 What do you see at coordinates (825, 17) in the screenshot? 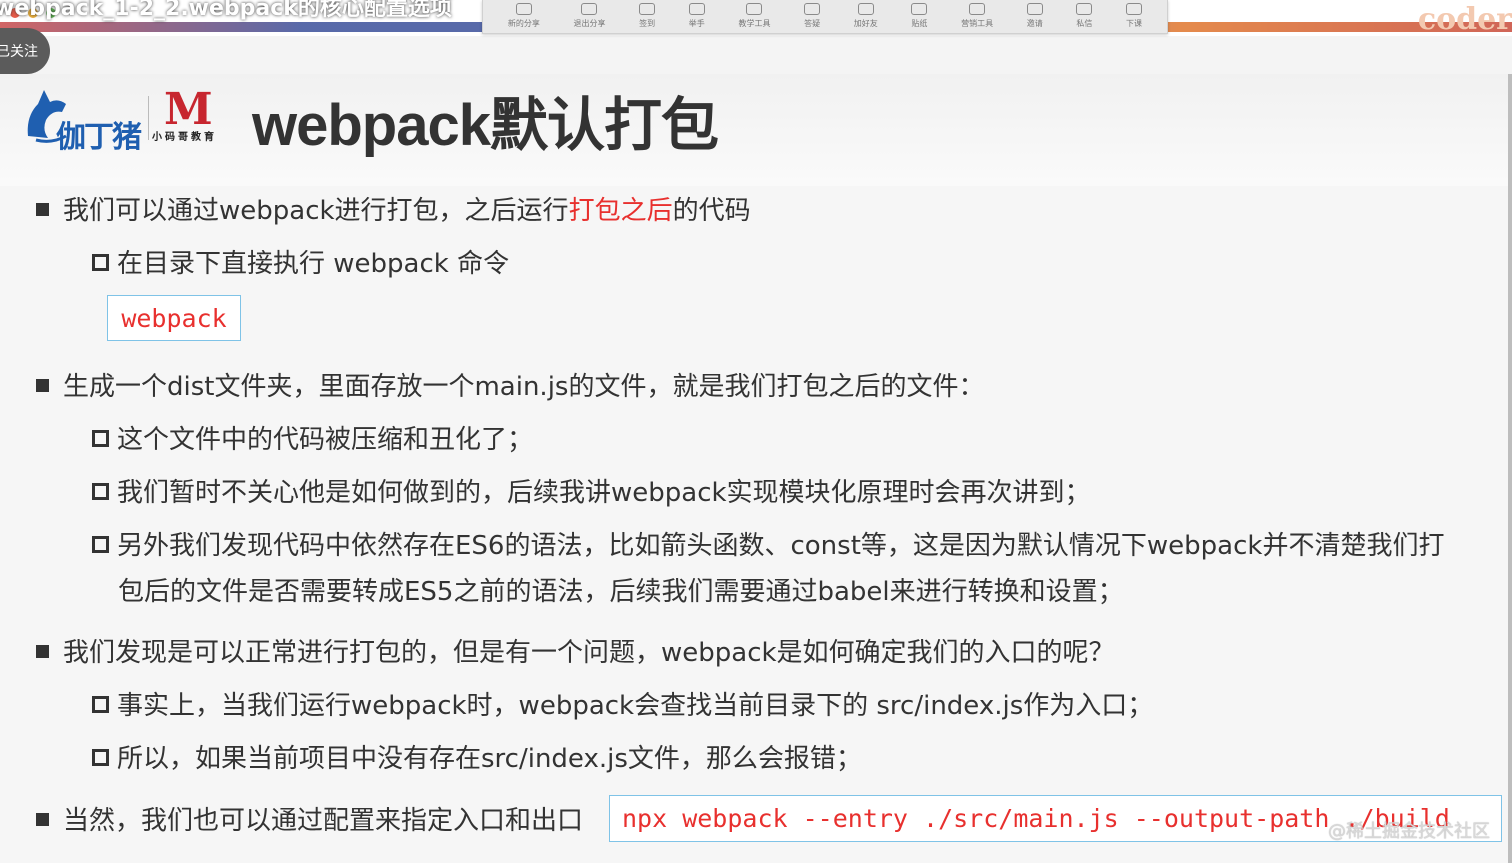
I see `meeting-toolbar: 新的分享 退出分享 签到 举手 教学工具 答疑 加好友 贴纸 营销工具 邀请 私信 下课` at bounding box center [825, 17].